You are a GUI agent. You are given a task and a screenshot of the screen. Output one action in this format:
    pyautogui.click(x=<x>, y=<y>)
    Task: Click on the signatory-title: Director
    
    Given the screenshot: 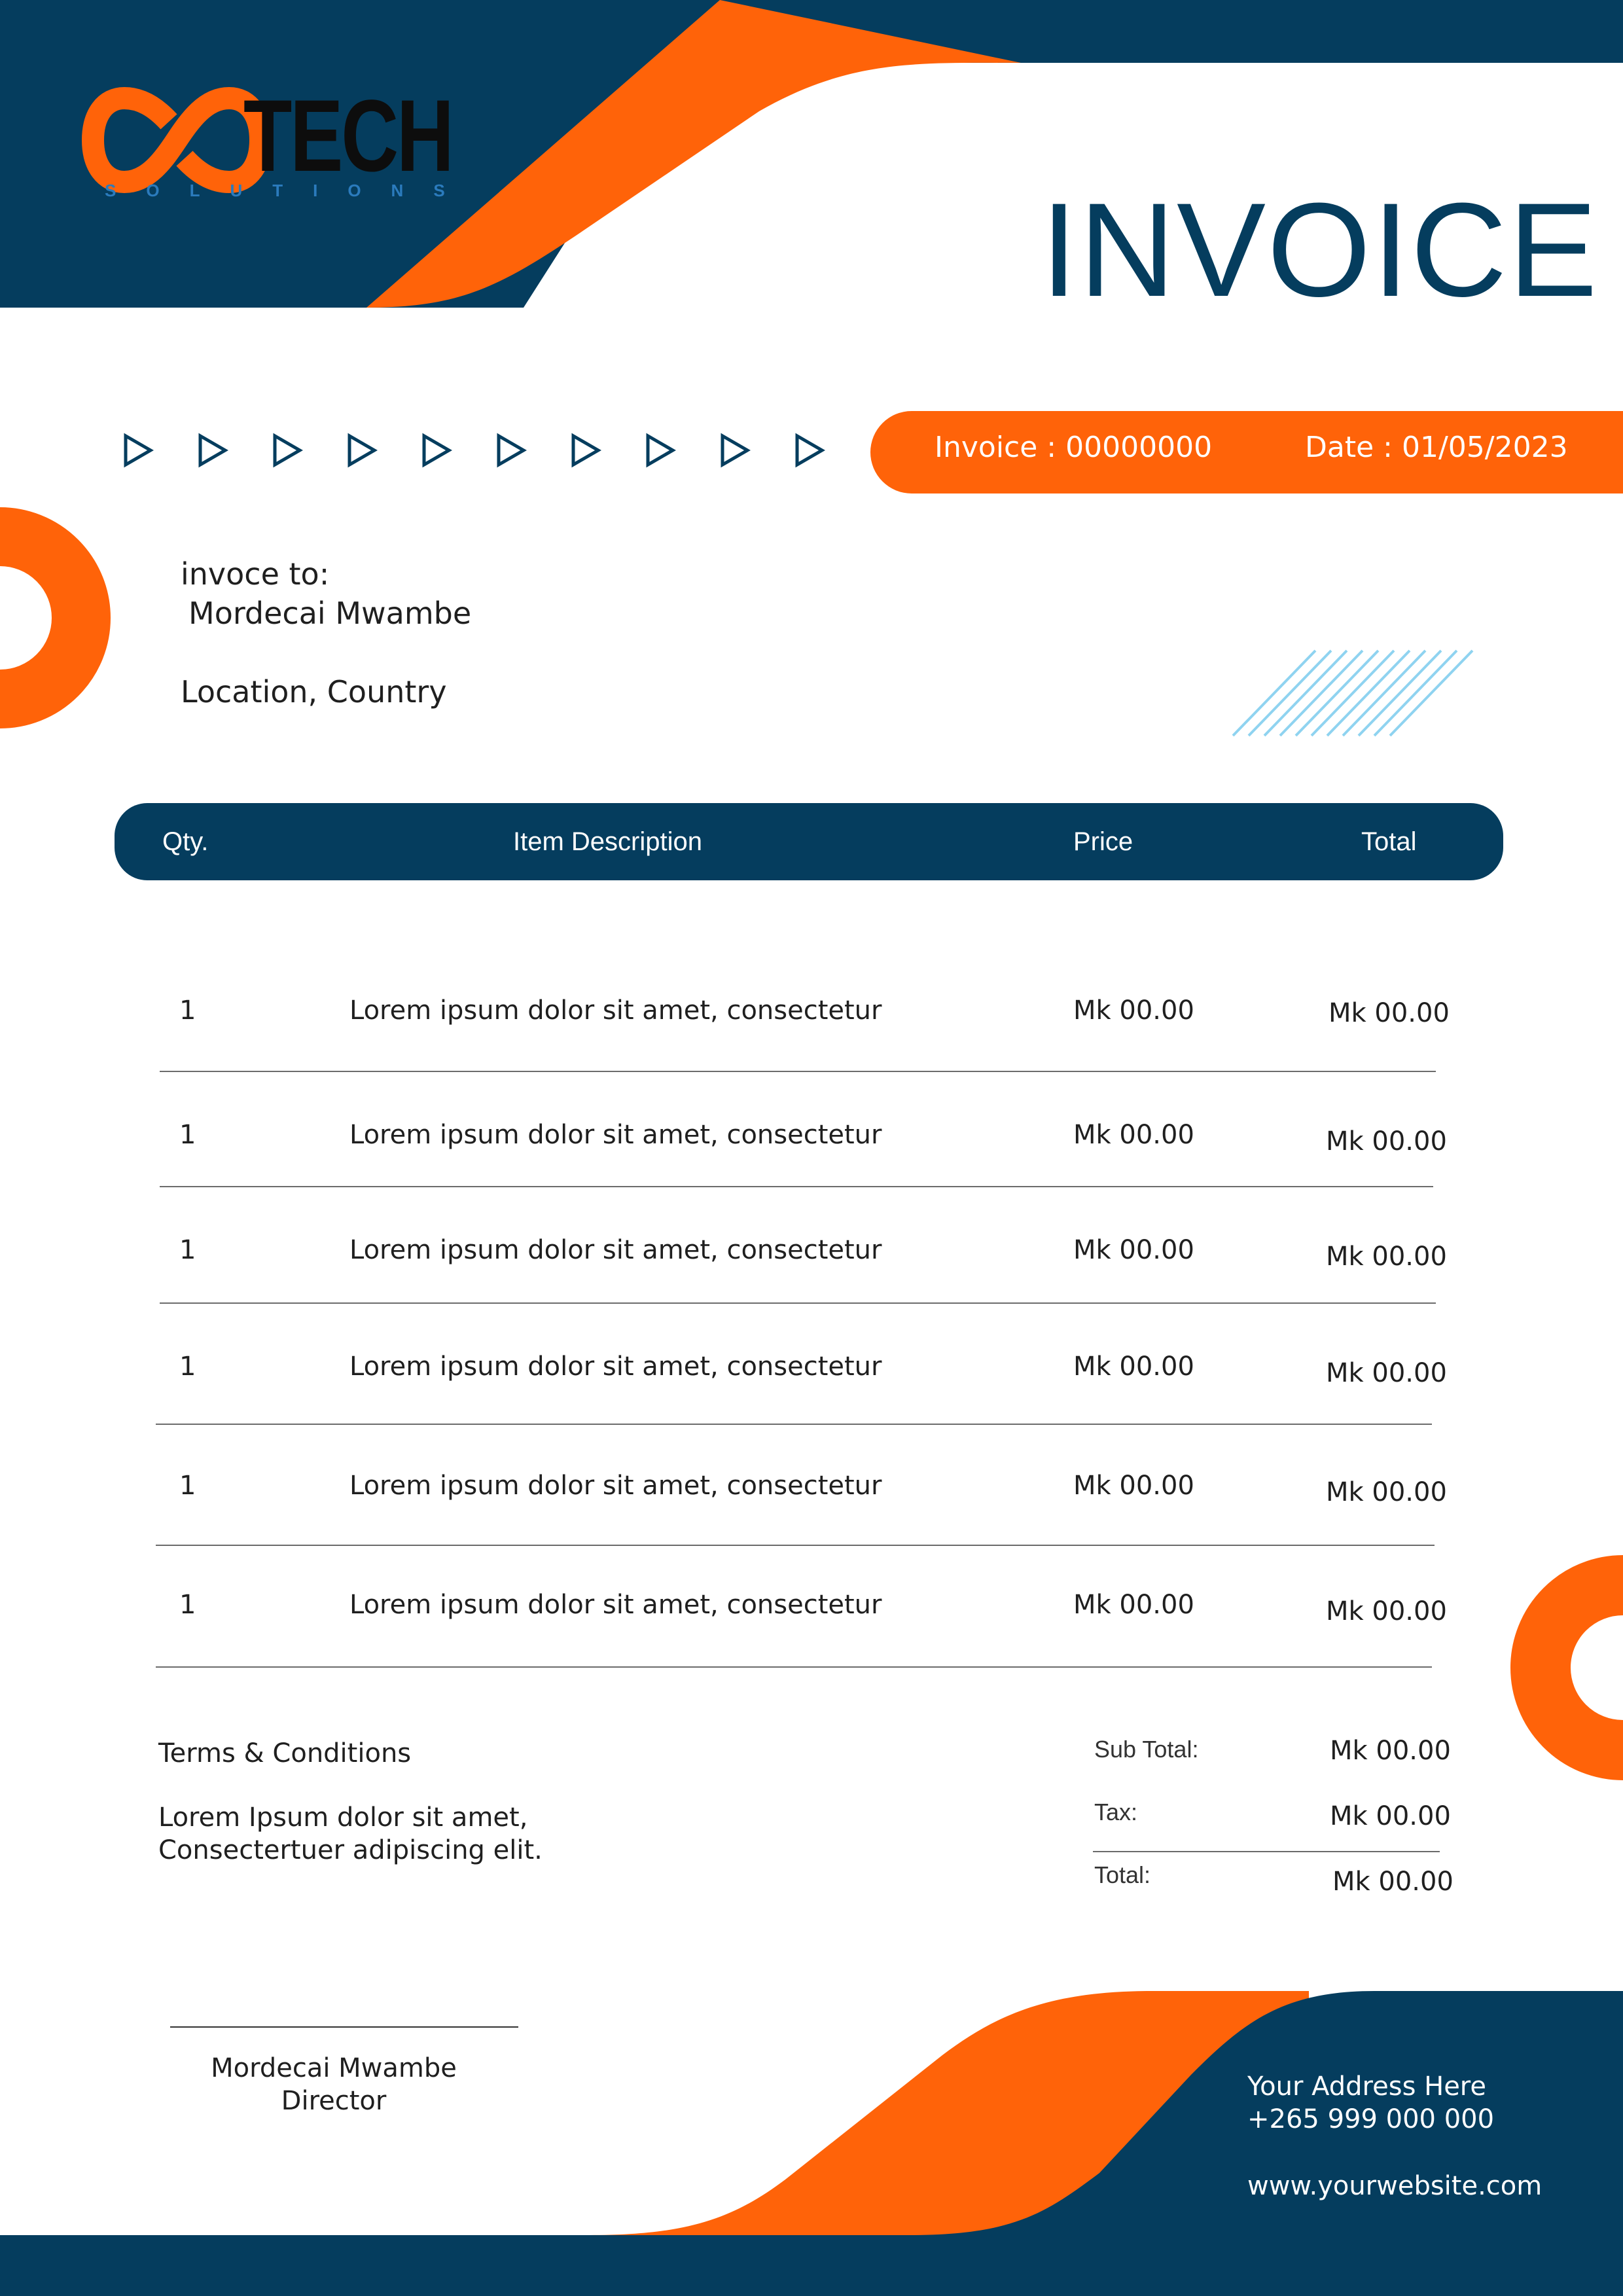 What is the action you would take?
    pyautogui.click(x=334, y=2101)
    